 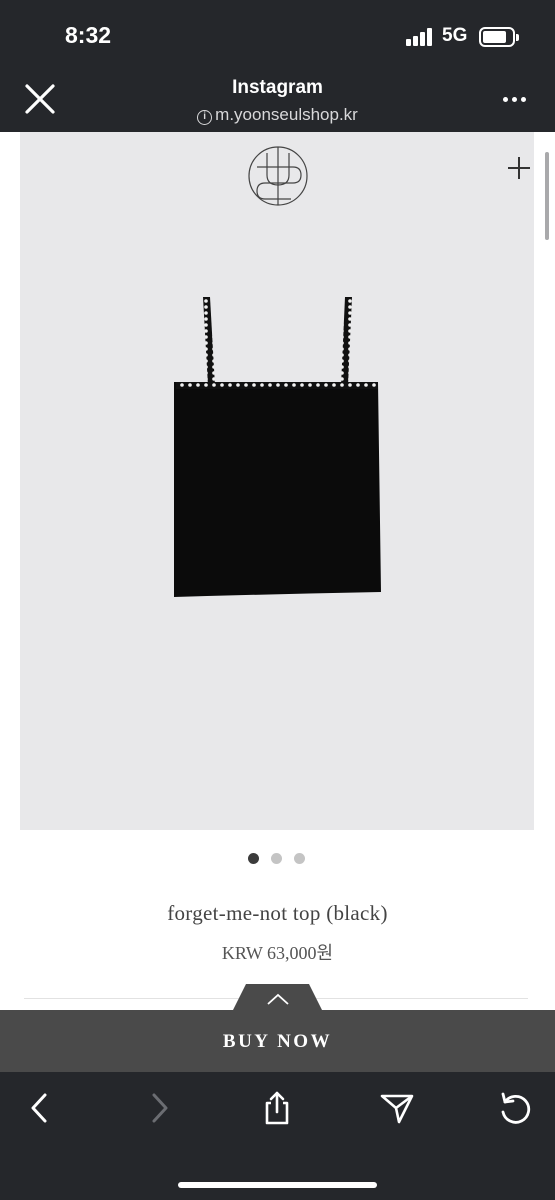 I want to click on status-time: 8:32, so click(x=88, y=35).